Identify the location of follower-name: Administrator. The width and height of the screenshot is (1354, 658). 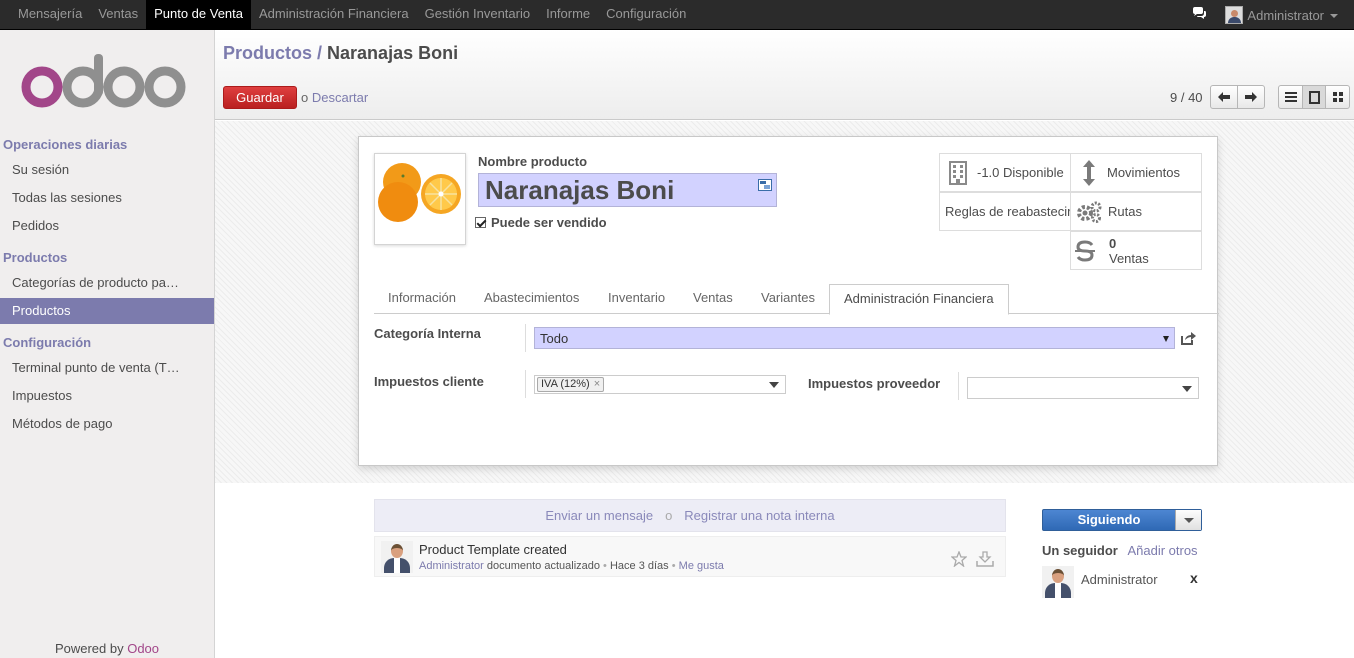
(1119, 579).